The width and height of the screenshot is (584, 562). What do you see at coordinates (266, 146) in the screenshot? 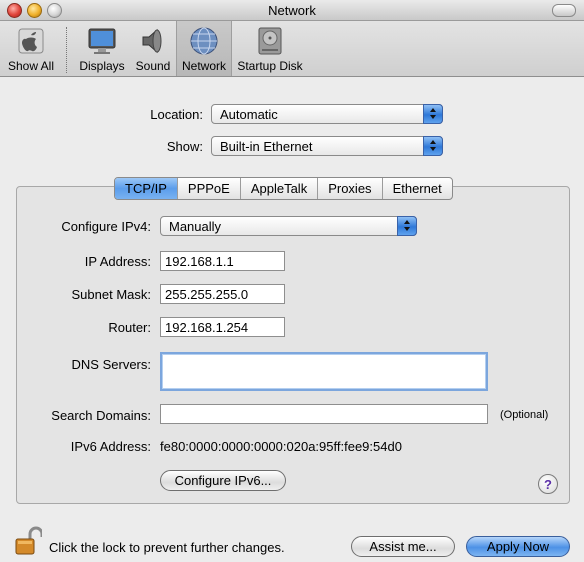
I see `show-value: Built-in Ethernet` at bounding box center [266, 146].